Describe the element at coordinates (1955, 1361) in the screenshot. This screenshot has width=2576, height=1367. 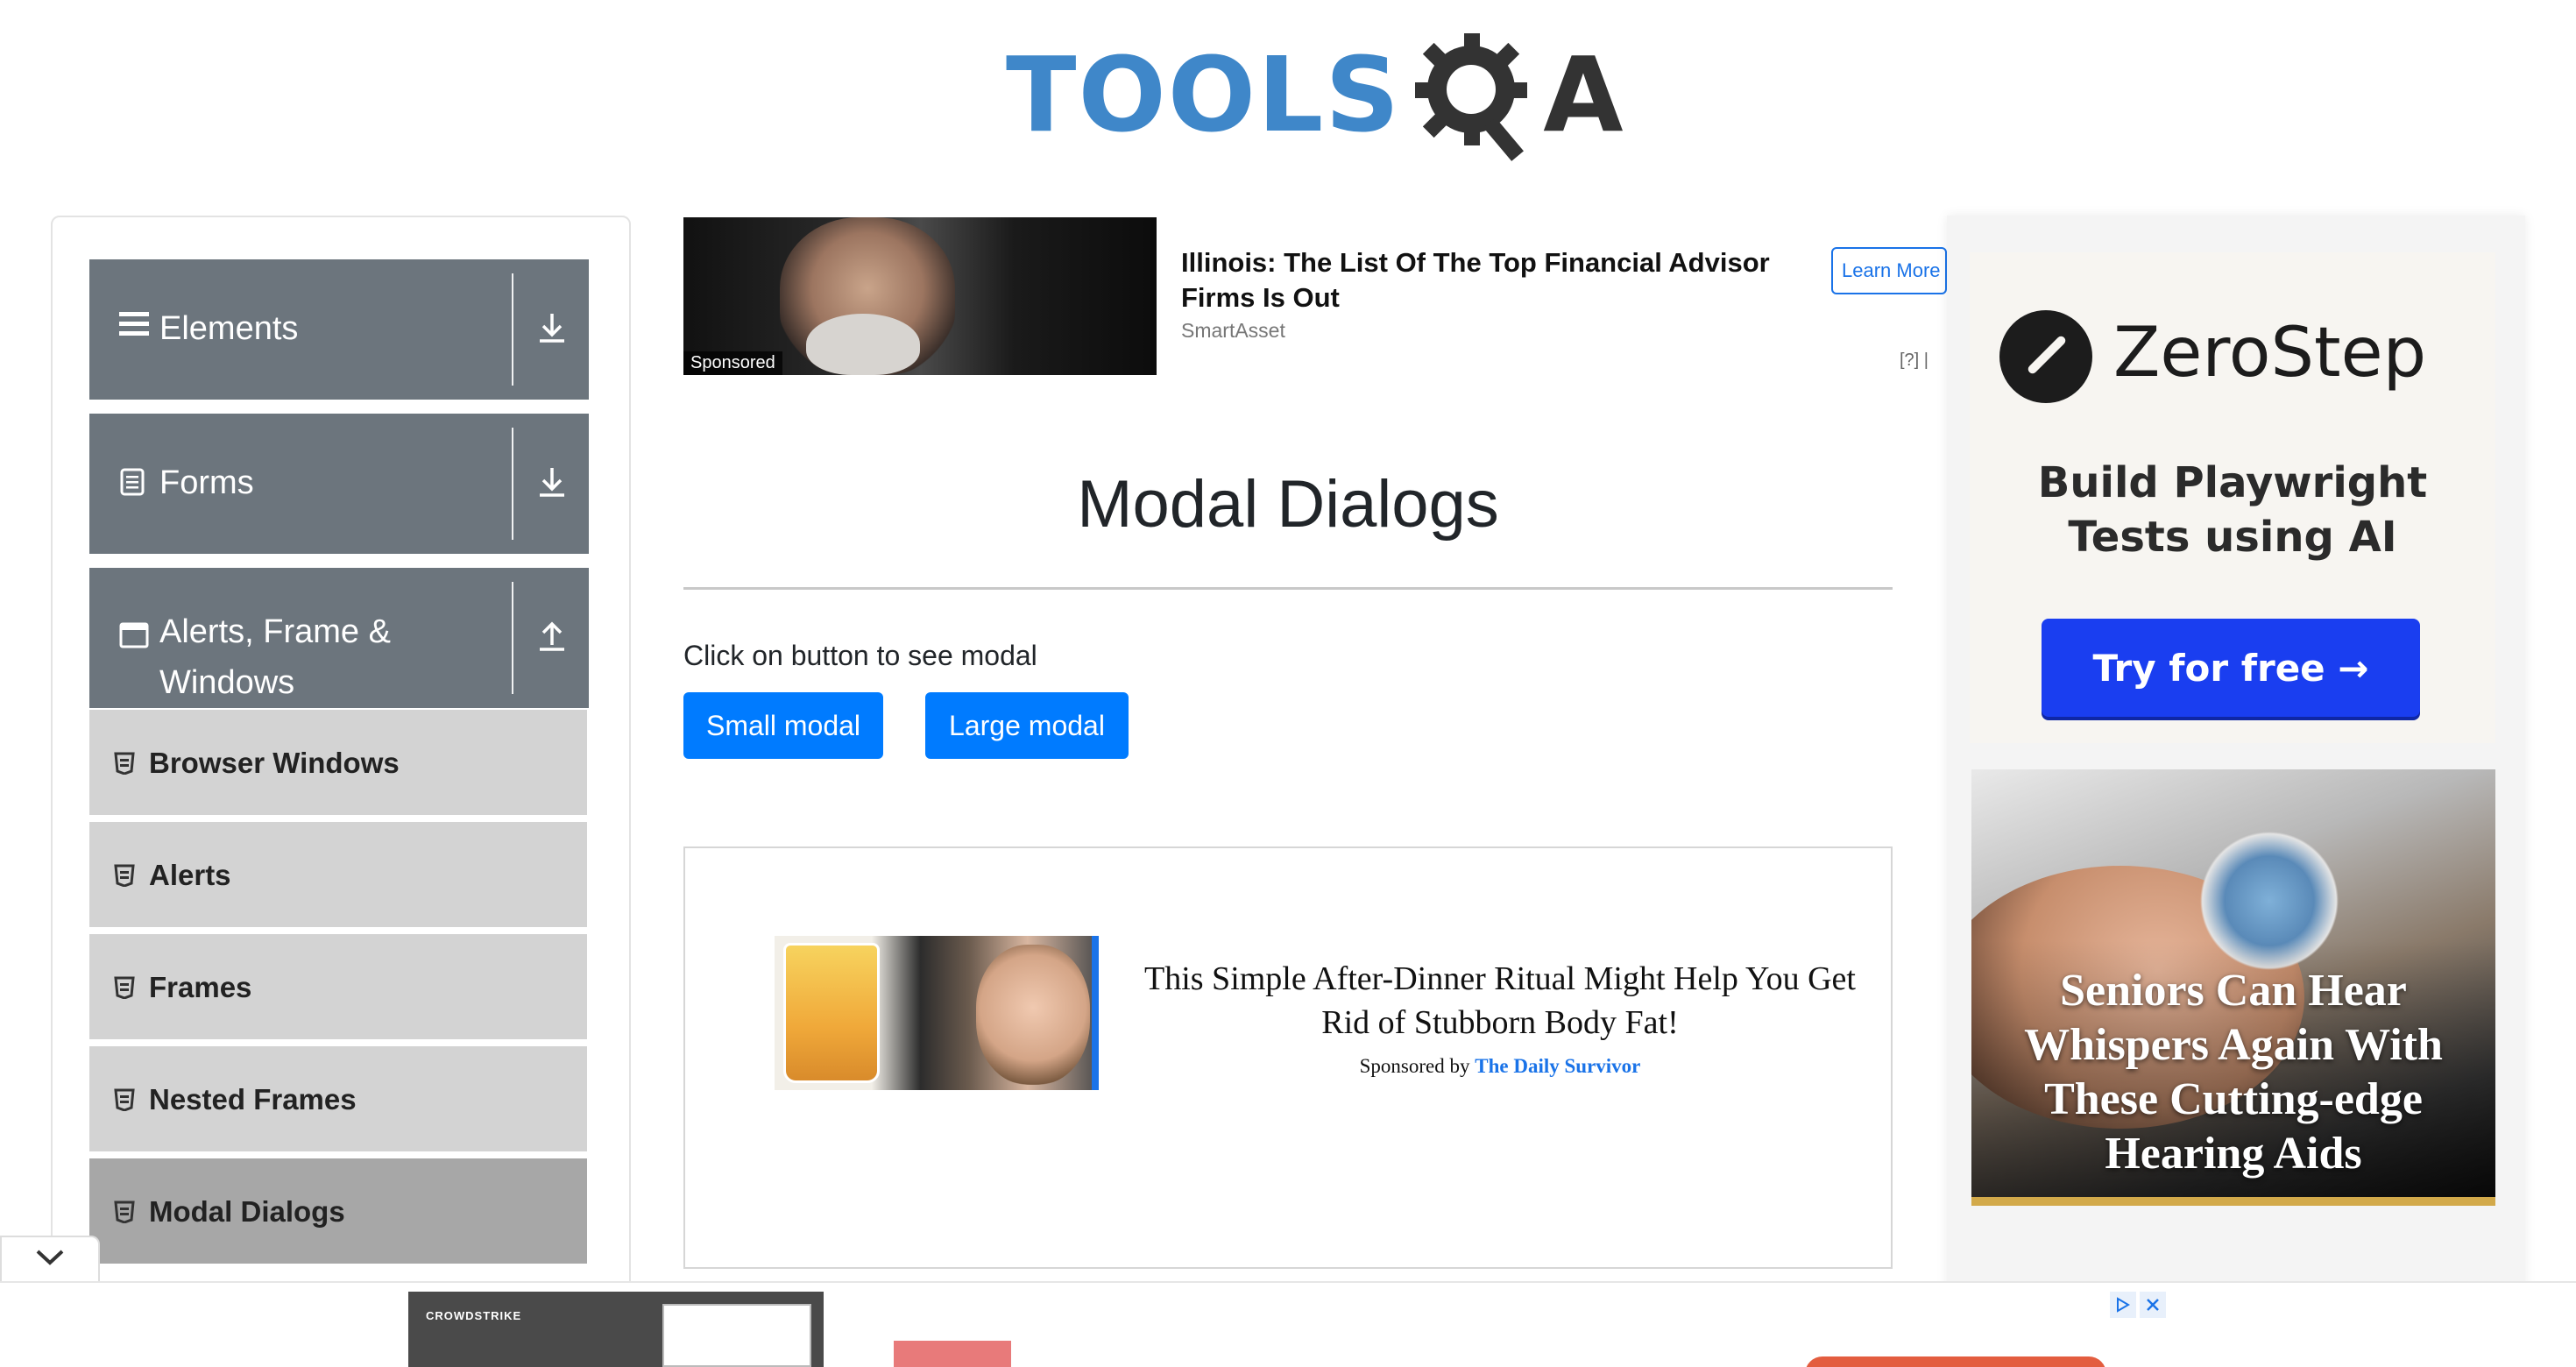
I see `ad-cta-pill` at that location.